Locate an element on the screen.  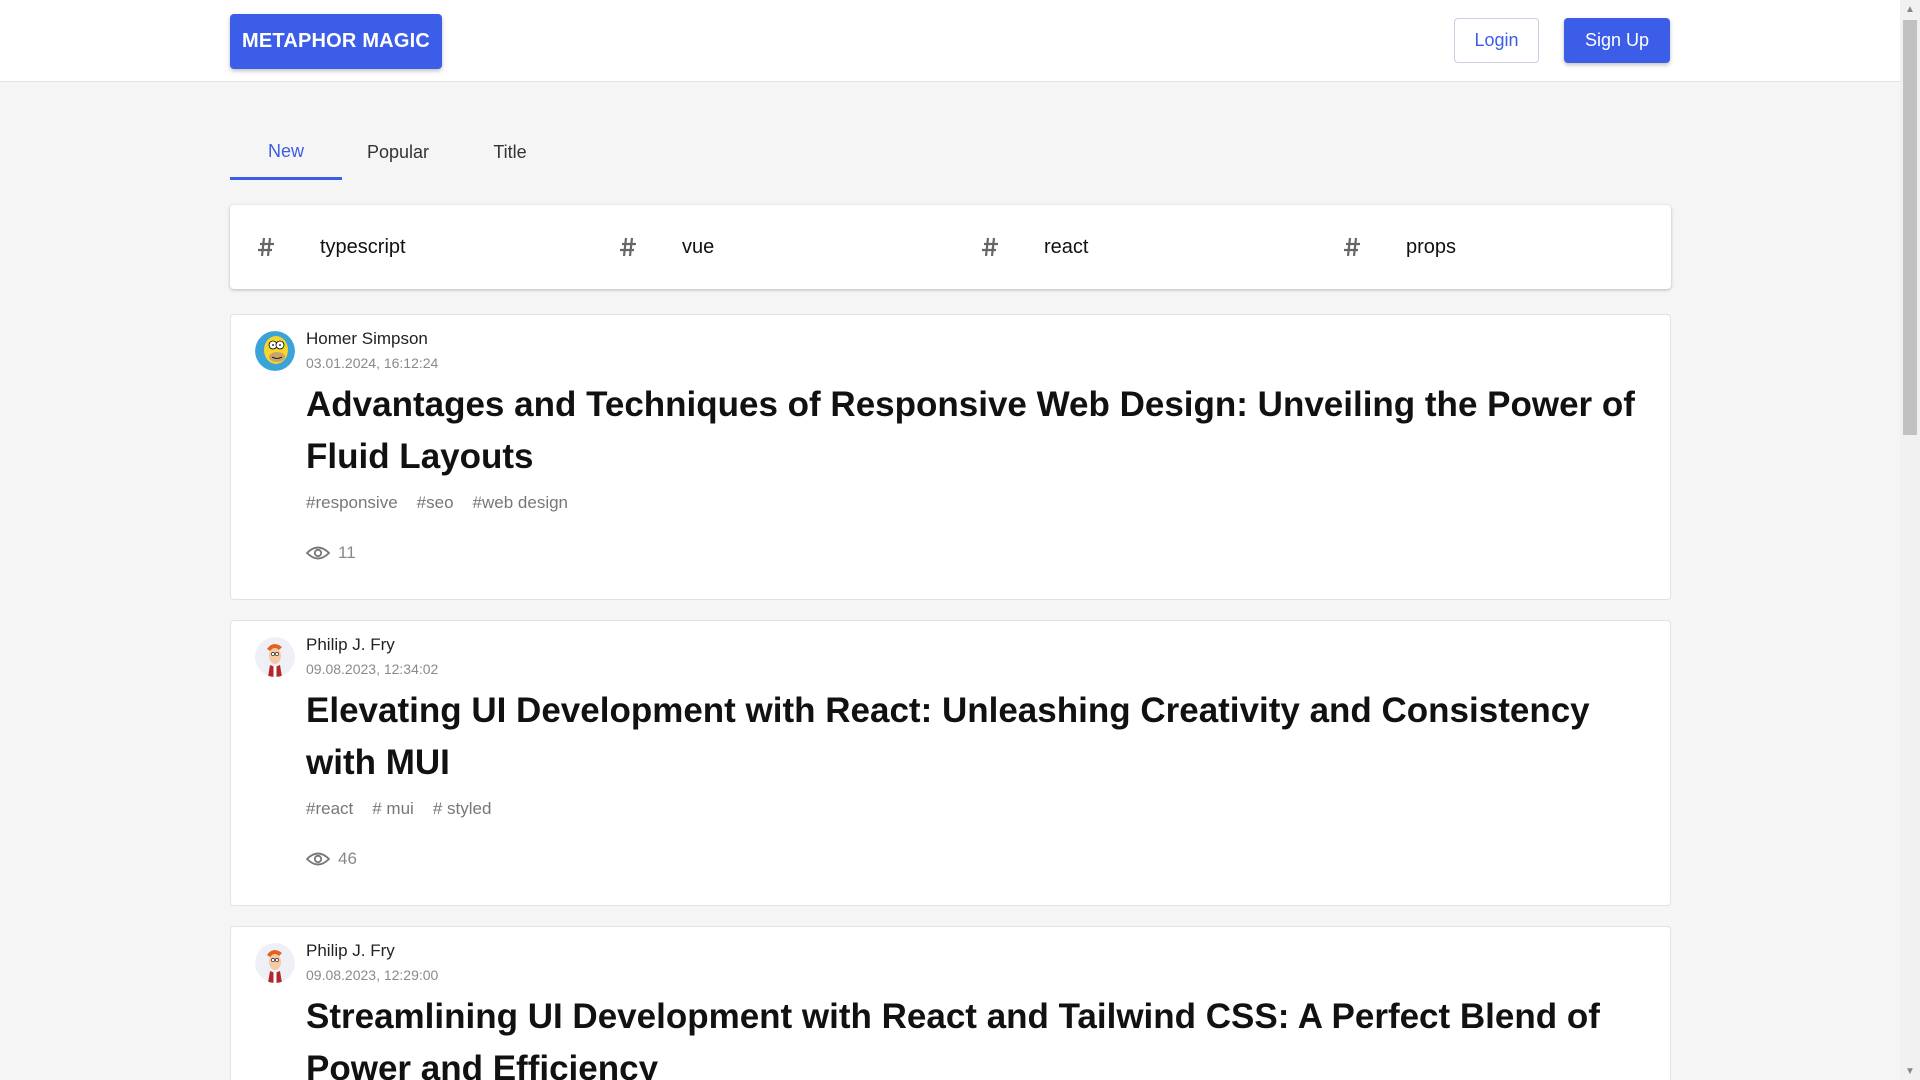
tag-label: typescript is located at coordinates (363, 246).